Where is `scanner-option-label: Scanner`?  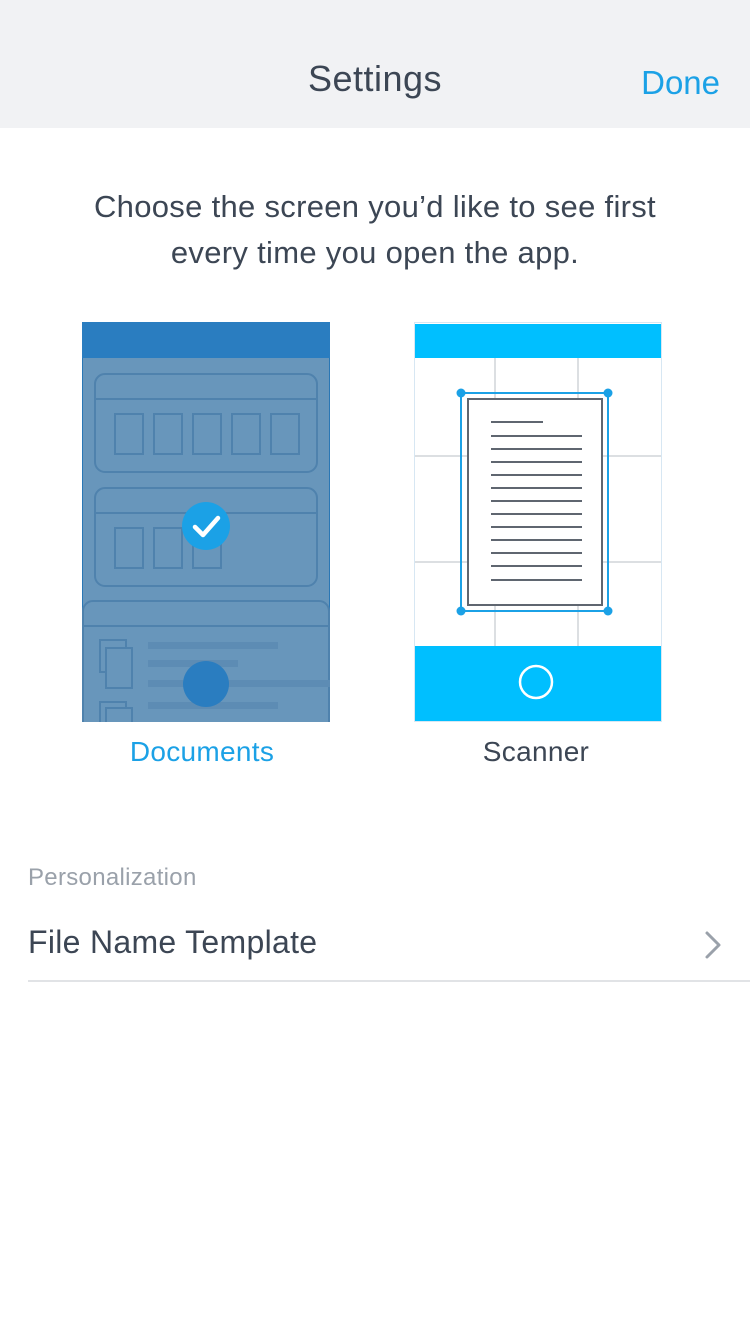 scanner-option-label: Scanner is located at coordinates (536, 751).